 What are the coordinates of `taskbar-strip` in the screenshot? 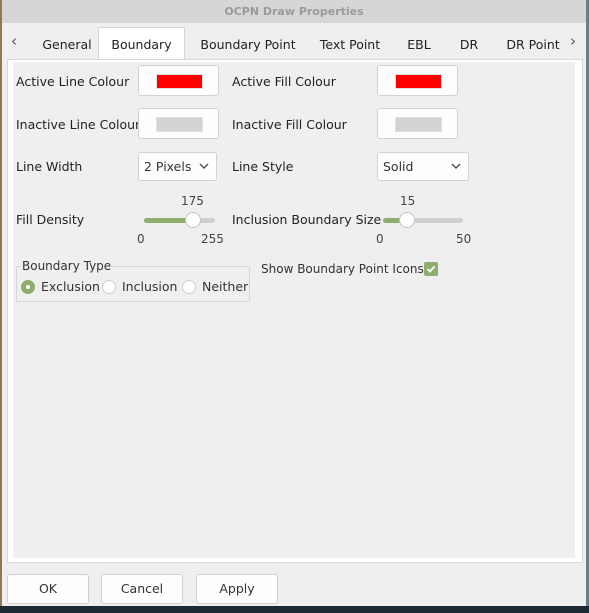 It's located at (294, 609).